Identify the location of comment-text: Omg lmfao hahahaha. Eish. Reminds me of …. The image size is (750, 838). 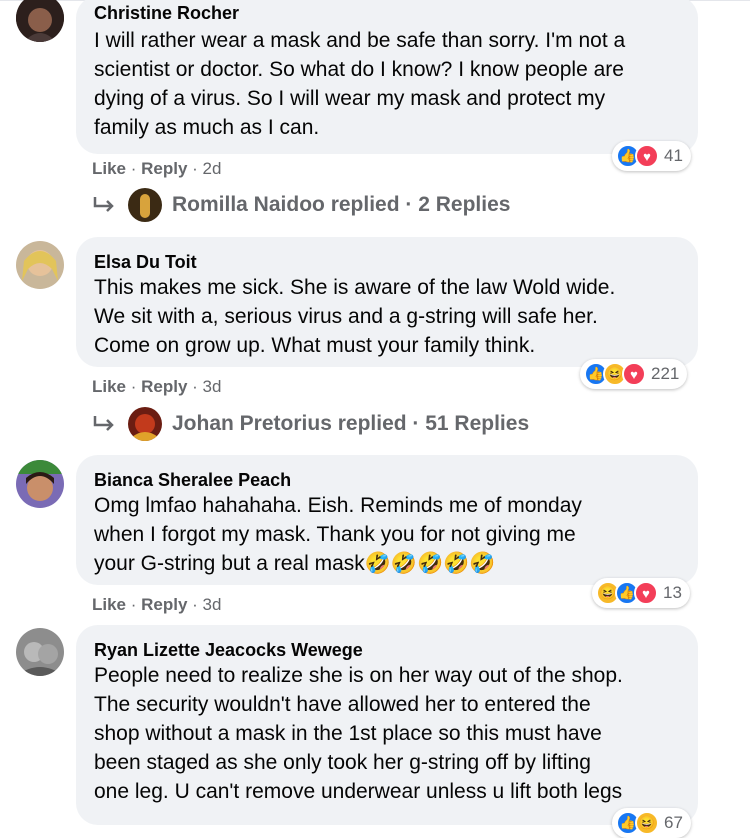
(387, 534).